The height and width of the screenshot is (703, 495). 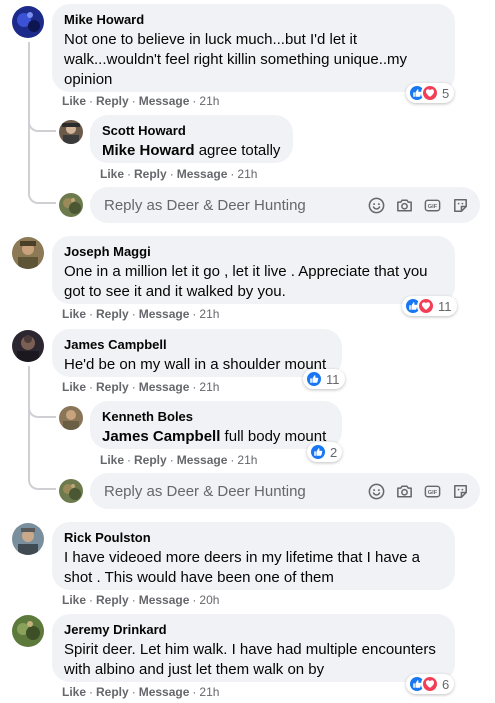 I want to click on reaction-count: 5, so click(x=446, y=93).